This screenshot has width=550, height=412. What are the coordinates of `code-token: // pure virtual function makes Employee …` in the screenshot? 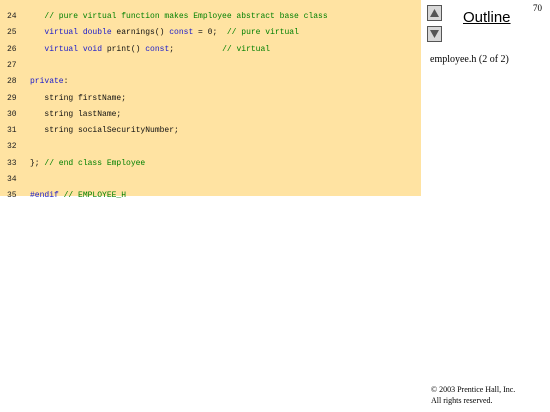 It's located at (179, 16).